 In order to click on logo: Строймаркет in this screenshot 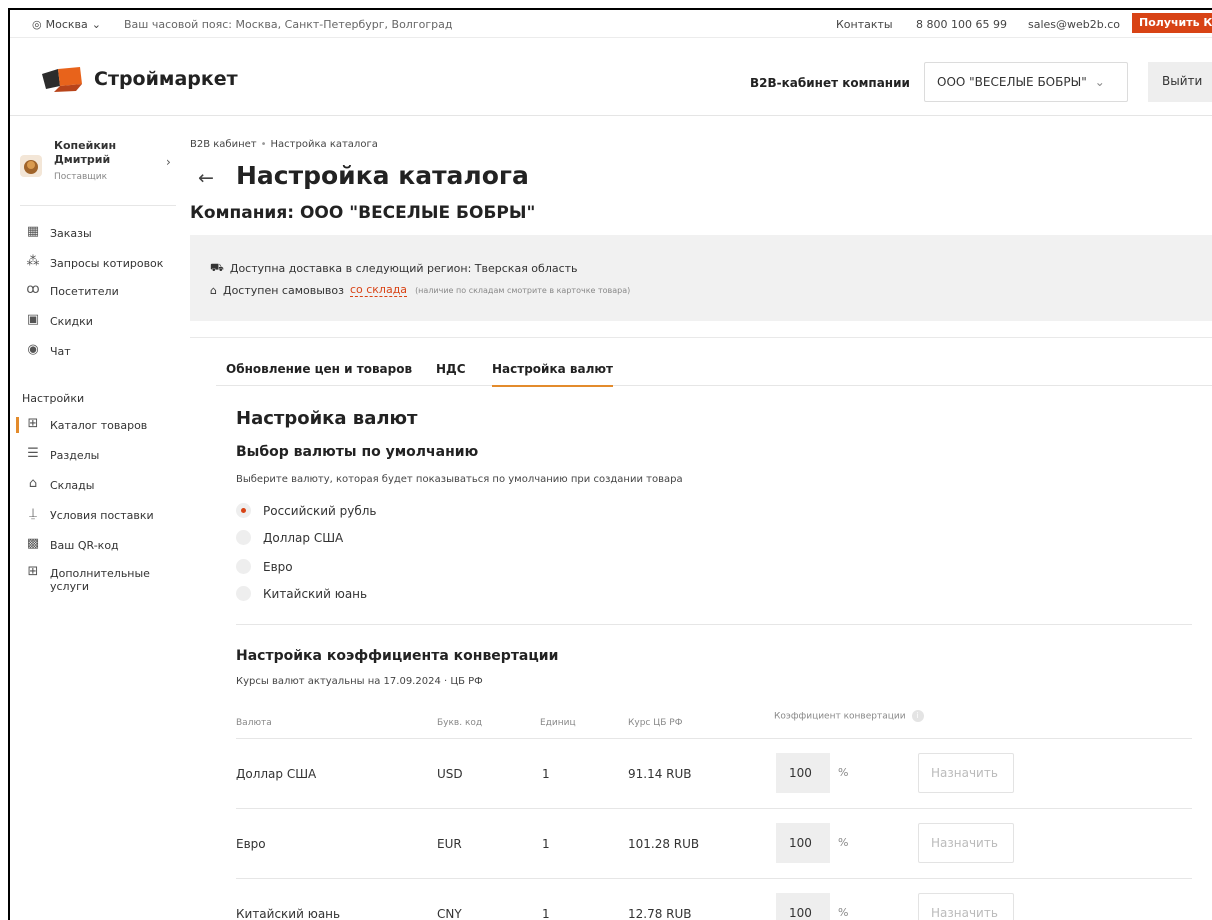, I will do `click(139, 79)`.